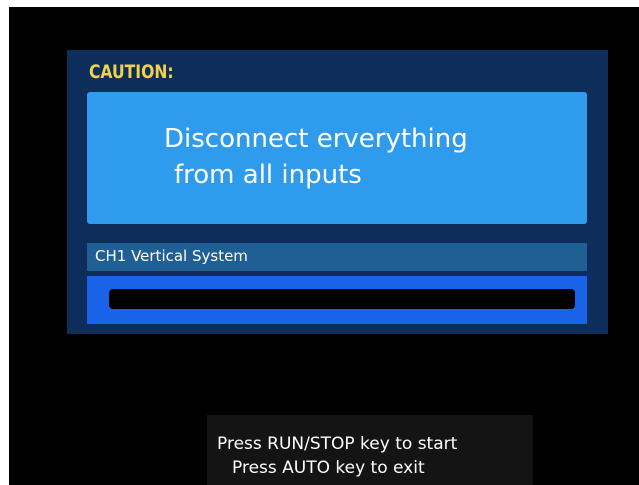 The height and width of the screenshot is (485, 639). Describe the element at coordinates (131, 72) in the screenshot. I see `caution-title: CAUTION:` at that location.